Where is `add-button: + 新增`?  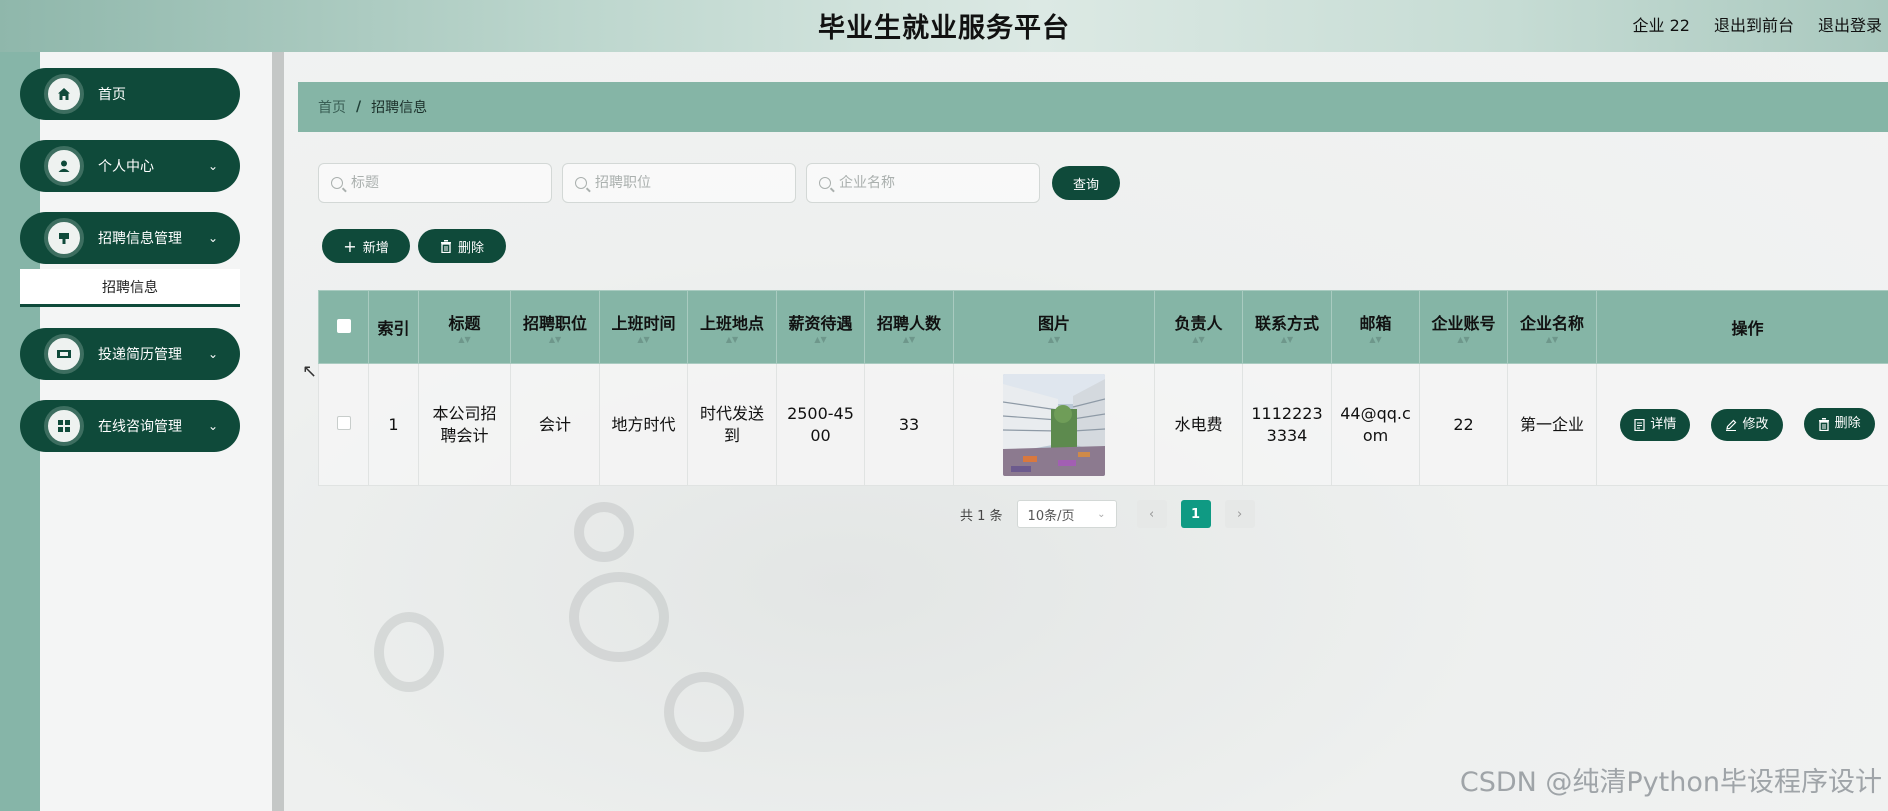
add-button: + 新增 is located at coordinates (366, 246).